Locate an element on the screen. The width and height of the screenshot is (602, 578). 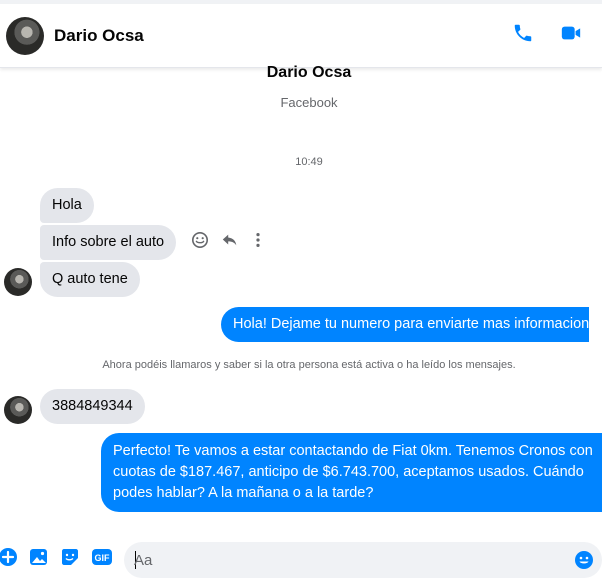
profile-name: Dario Ocsa is located at coordinates (309, 72).